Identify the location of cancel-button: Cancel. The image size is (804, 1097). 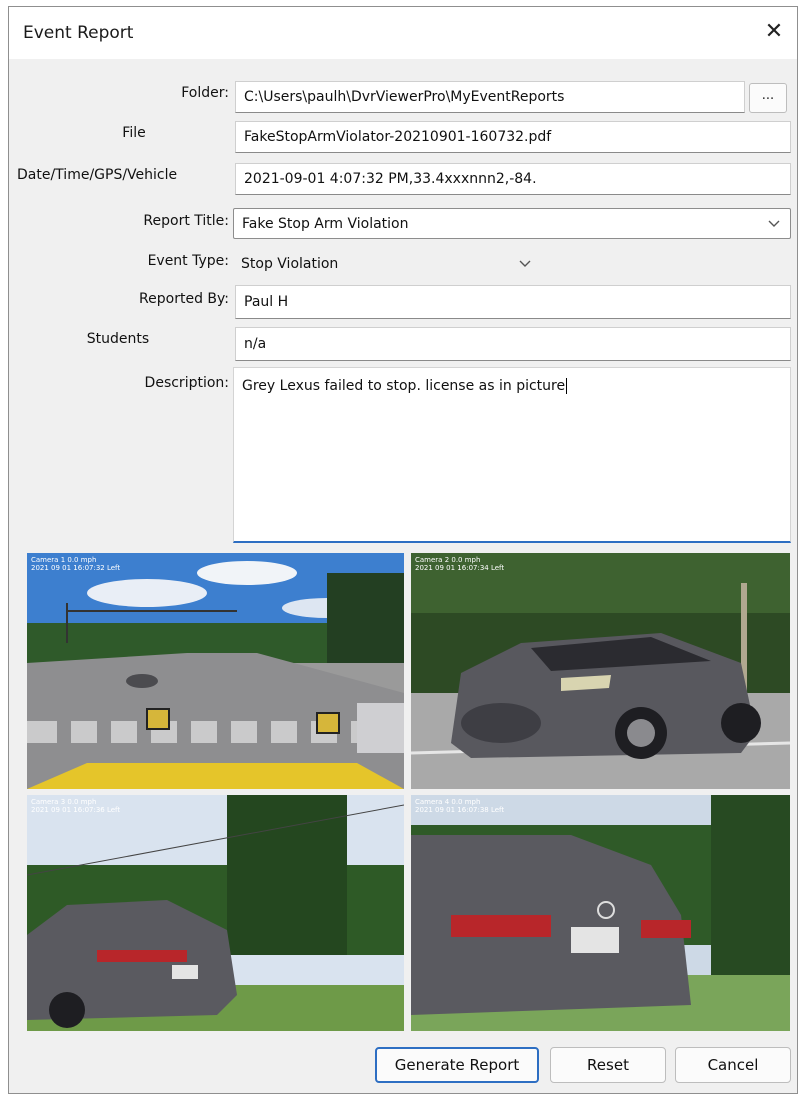
(733, 1065).